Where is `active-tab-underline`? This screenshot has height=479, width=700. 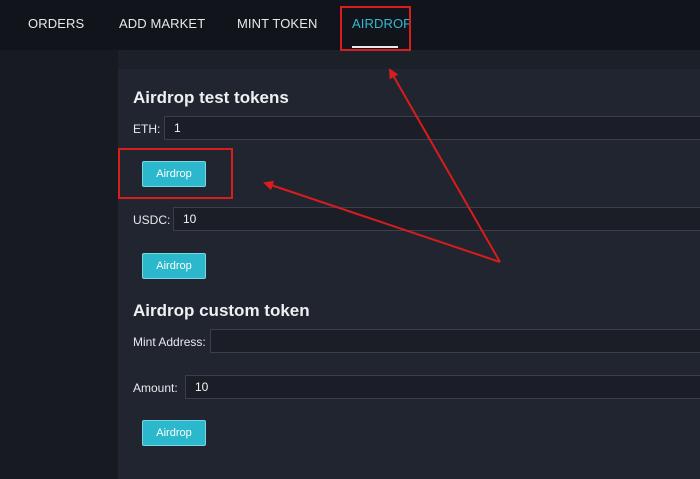
active-tab-underline is located at coordinates (375, 47).